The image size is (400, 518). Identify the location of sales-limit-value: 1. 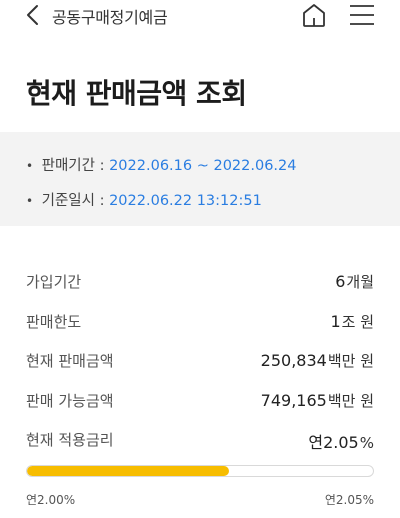
(335, 321).